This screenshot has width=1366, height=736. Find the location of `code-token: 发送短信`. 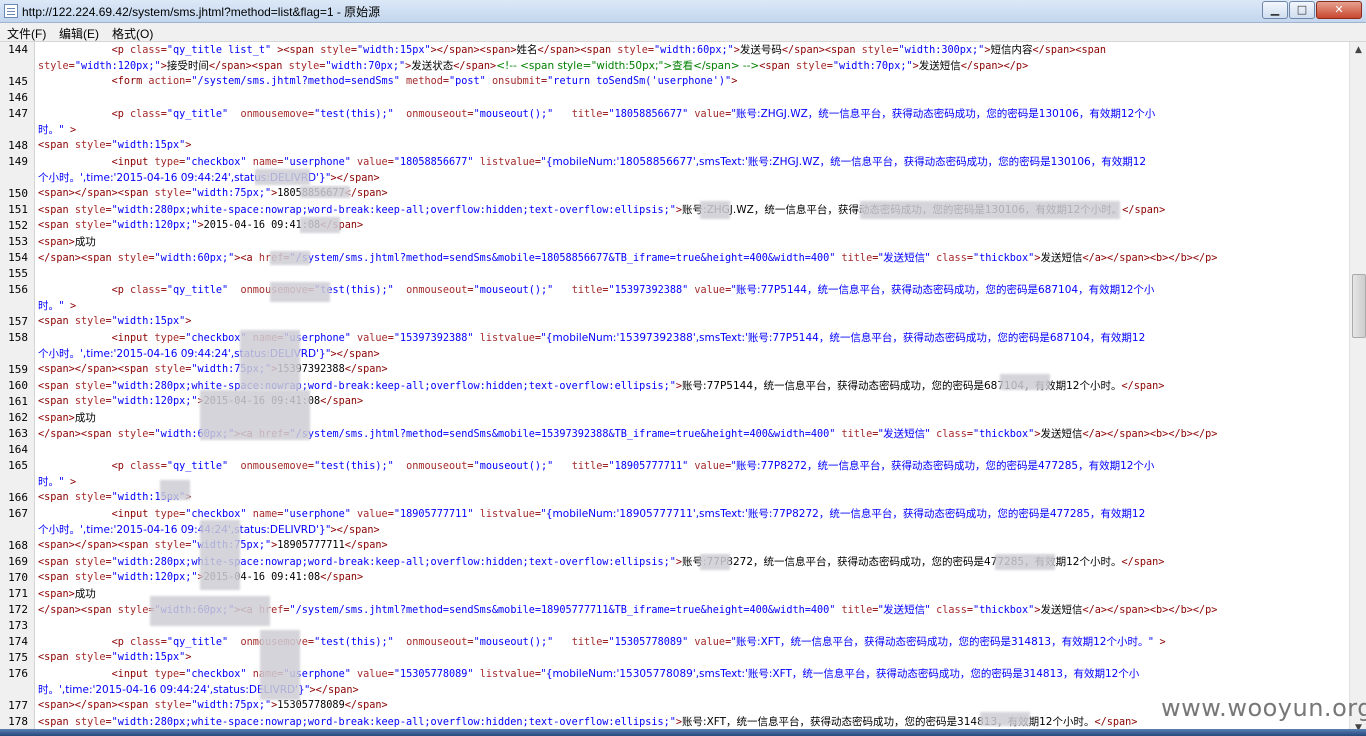

code-token: 发送短信 is located at coordinates (1061, 610).